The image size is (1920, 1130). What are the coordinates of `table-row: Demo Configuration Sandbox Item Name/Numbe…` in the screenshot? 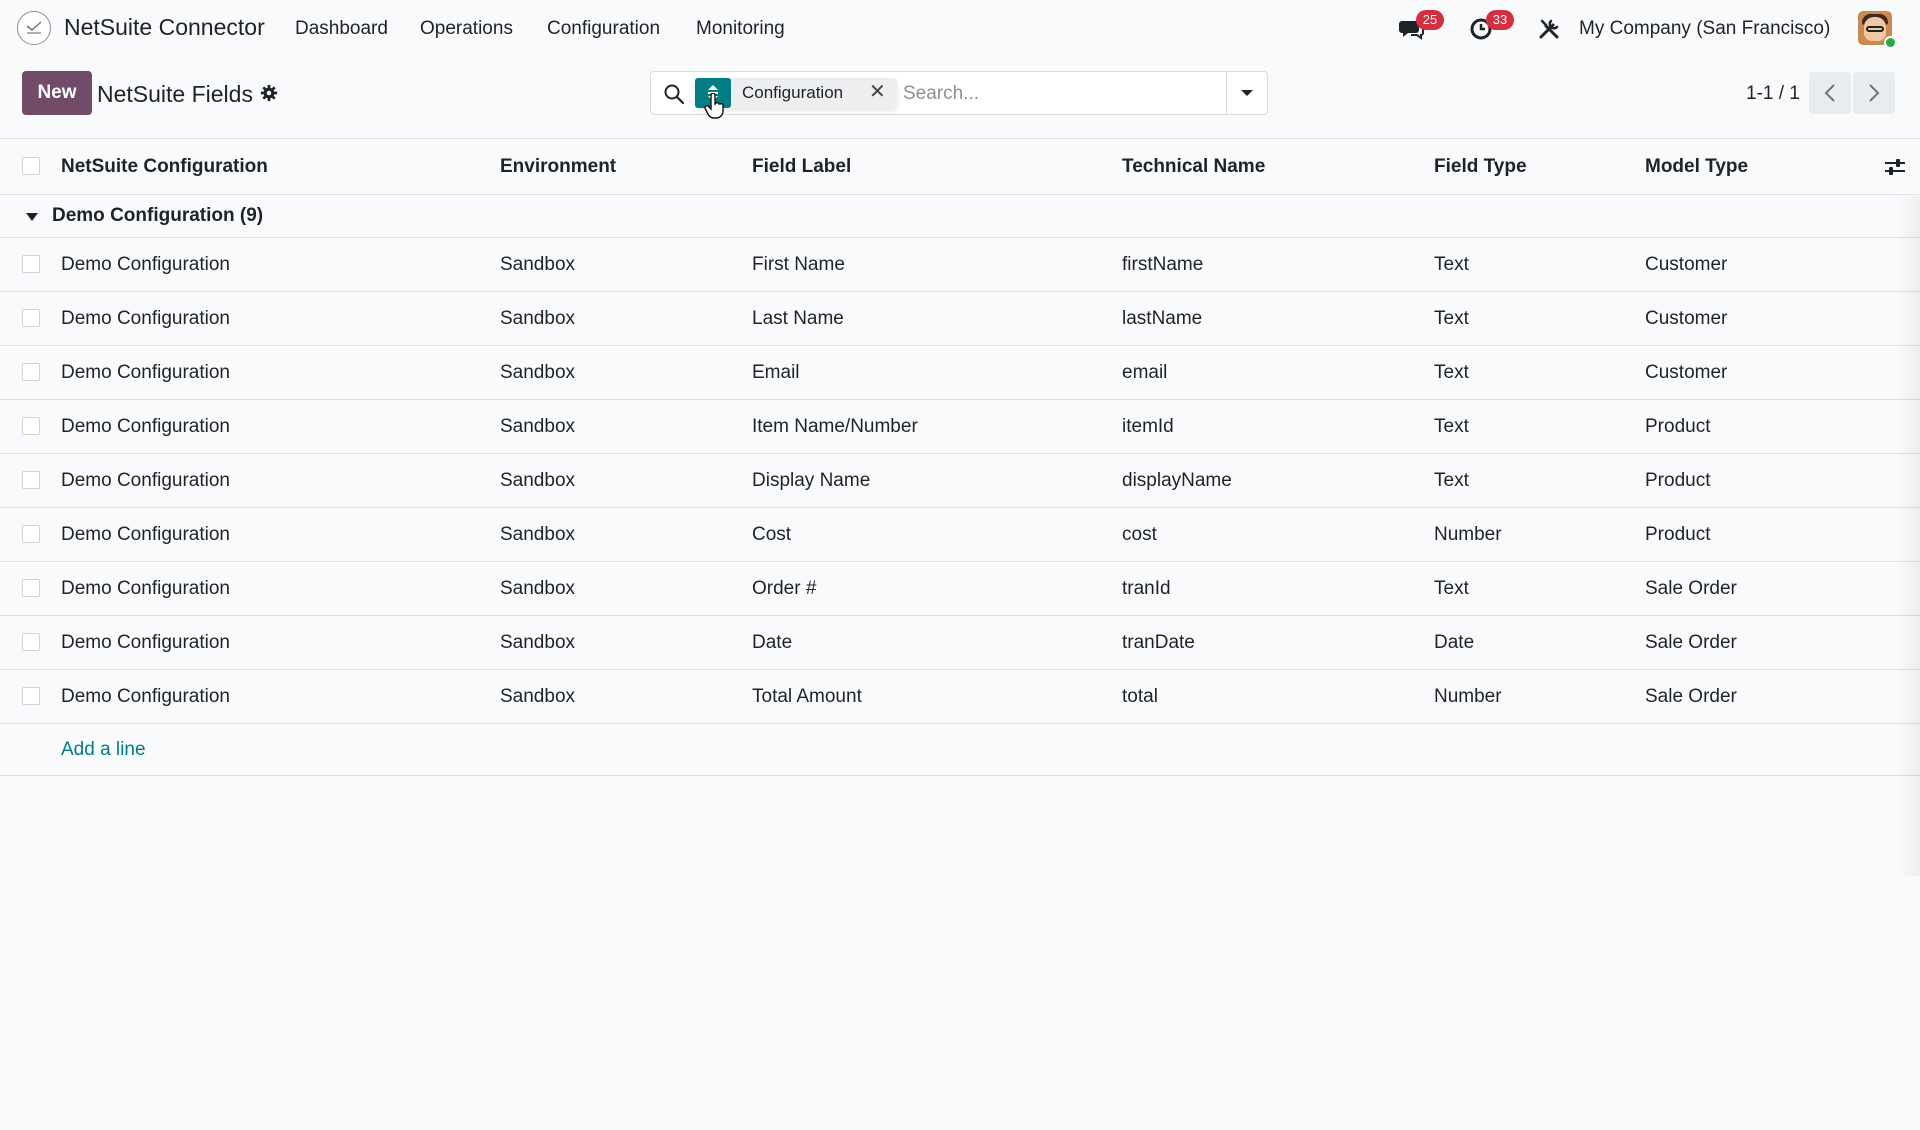 It's located at (960, 427).